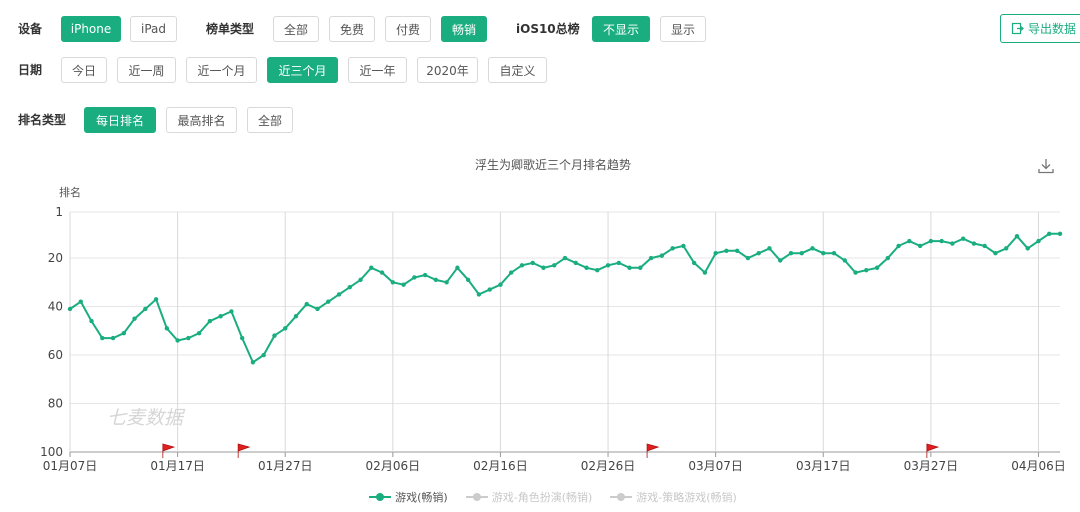  I want to click on date-label: 日期, so click(30, 70).